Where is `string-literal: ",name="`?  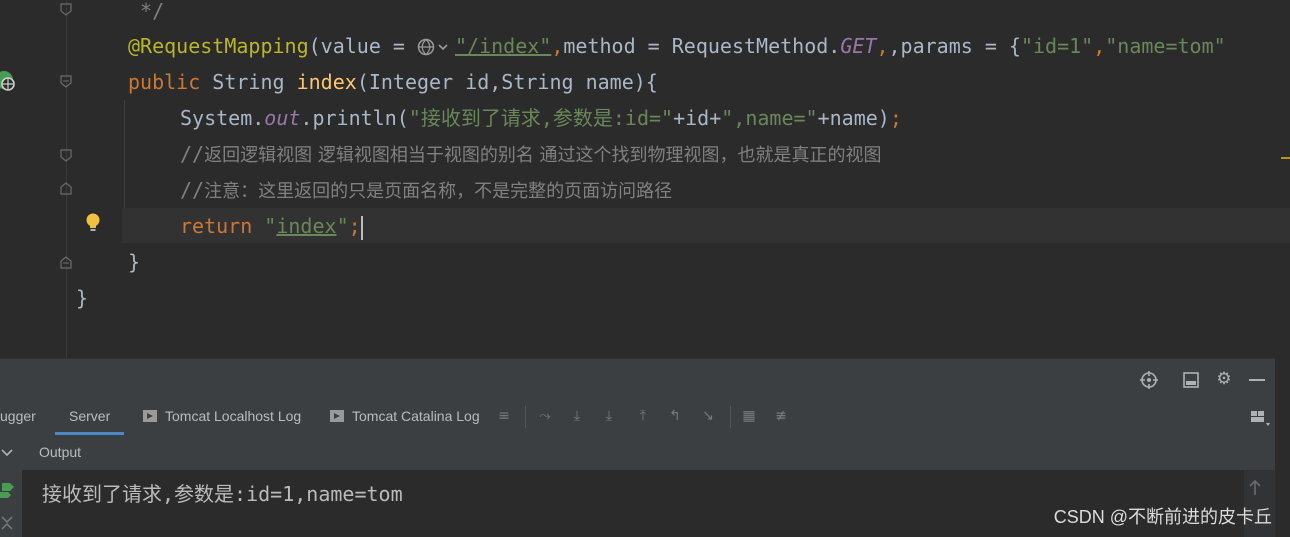 string-literal: ",name=" is located at coordinates (769, 118).